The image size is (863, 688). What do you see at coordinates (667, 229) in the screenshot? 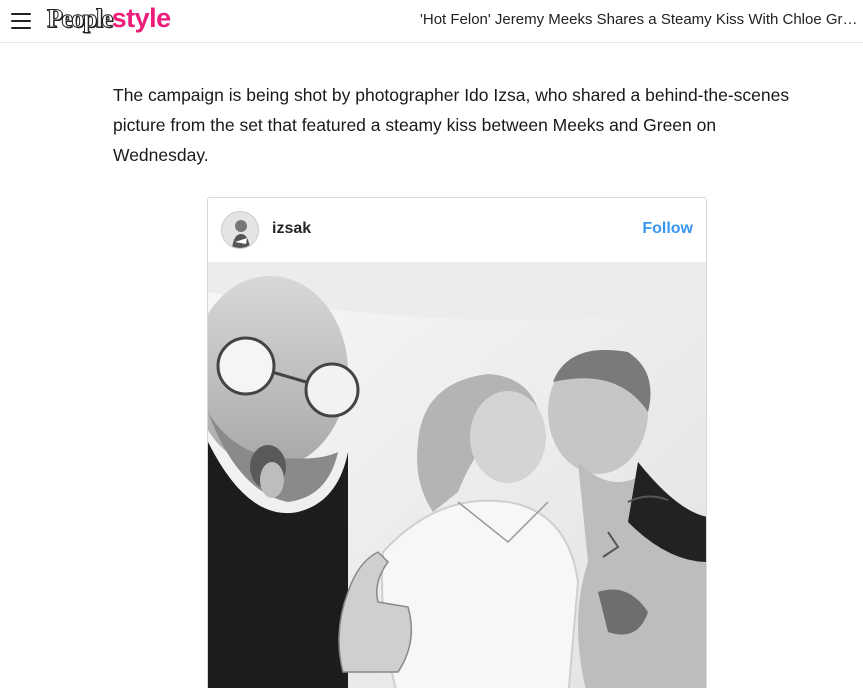
I see `follow-button: Follow` at bounding box center [667, 229].